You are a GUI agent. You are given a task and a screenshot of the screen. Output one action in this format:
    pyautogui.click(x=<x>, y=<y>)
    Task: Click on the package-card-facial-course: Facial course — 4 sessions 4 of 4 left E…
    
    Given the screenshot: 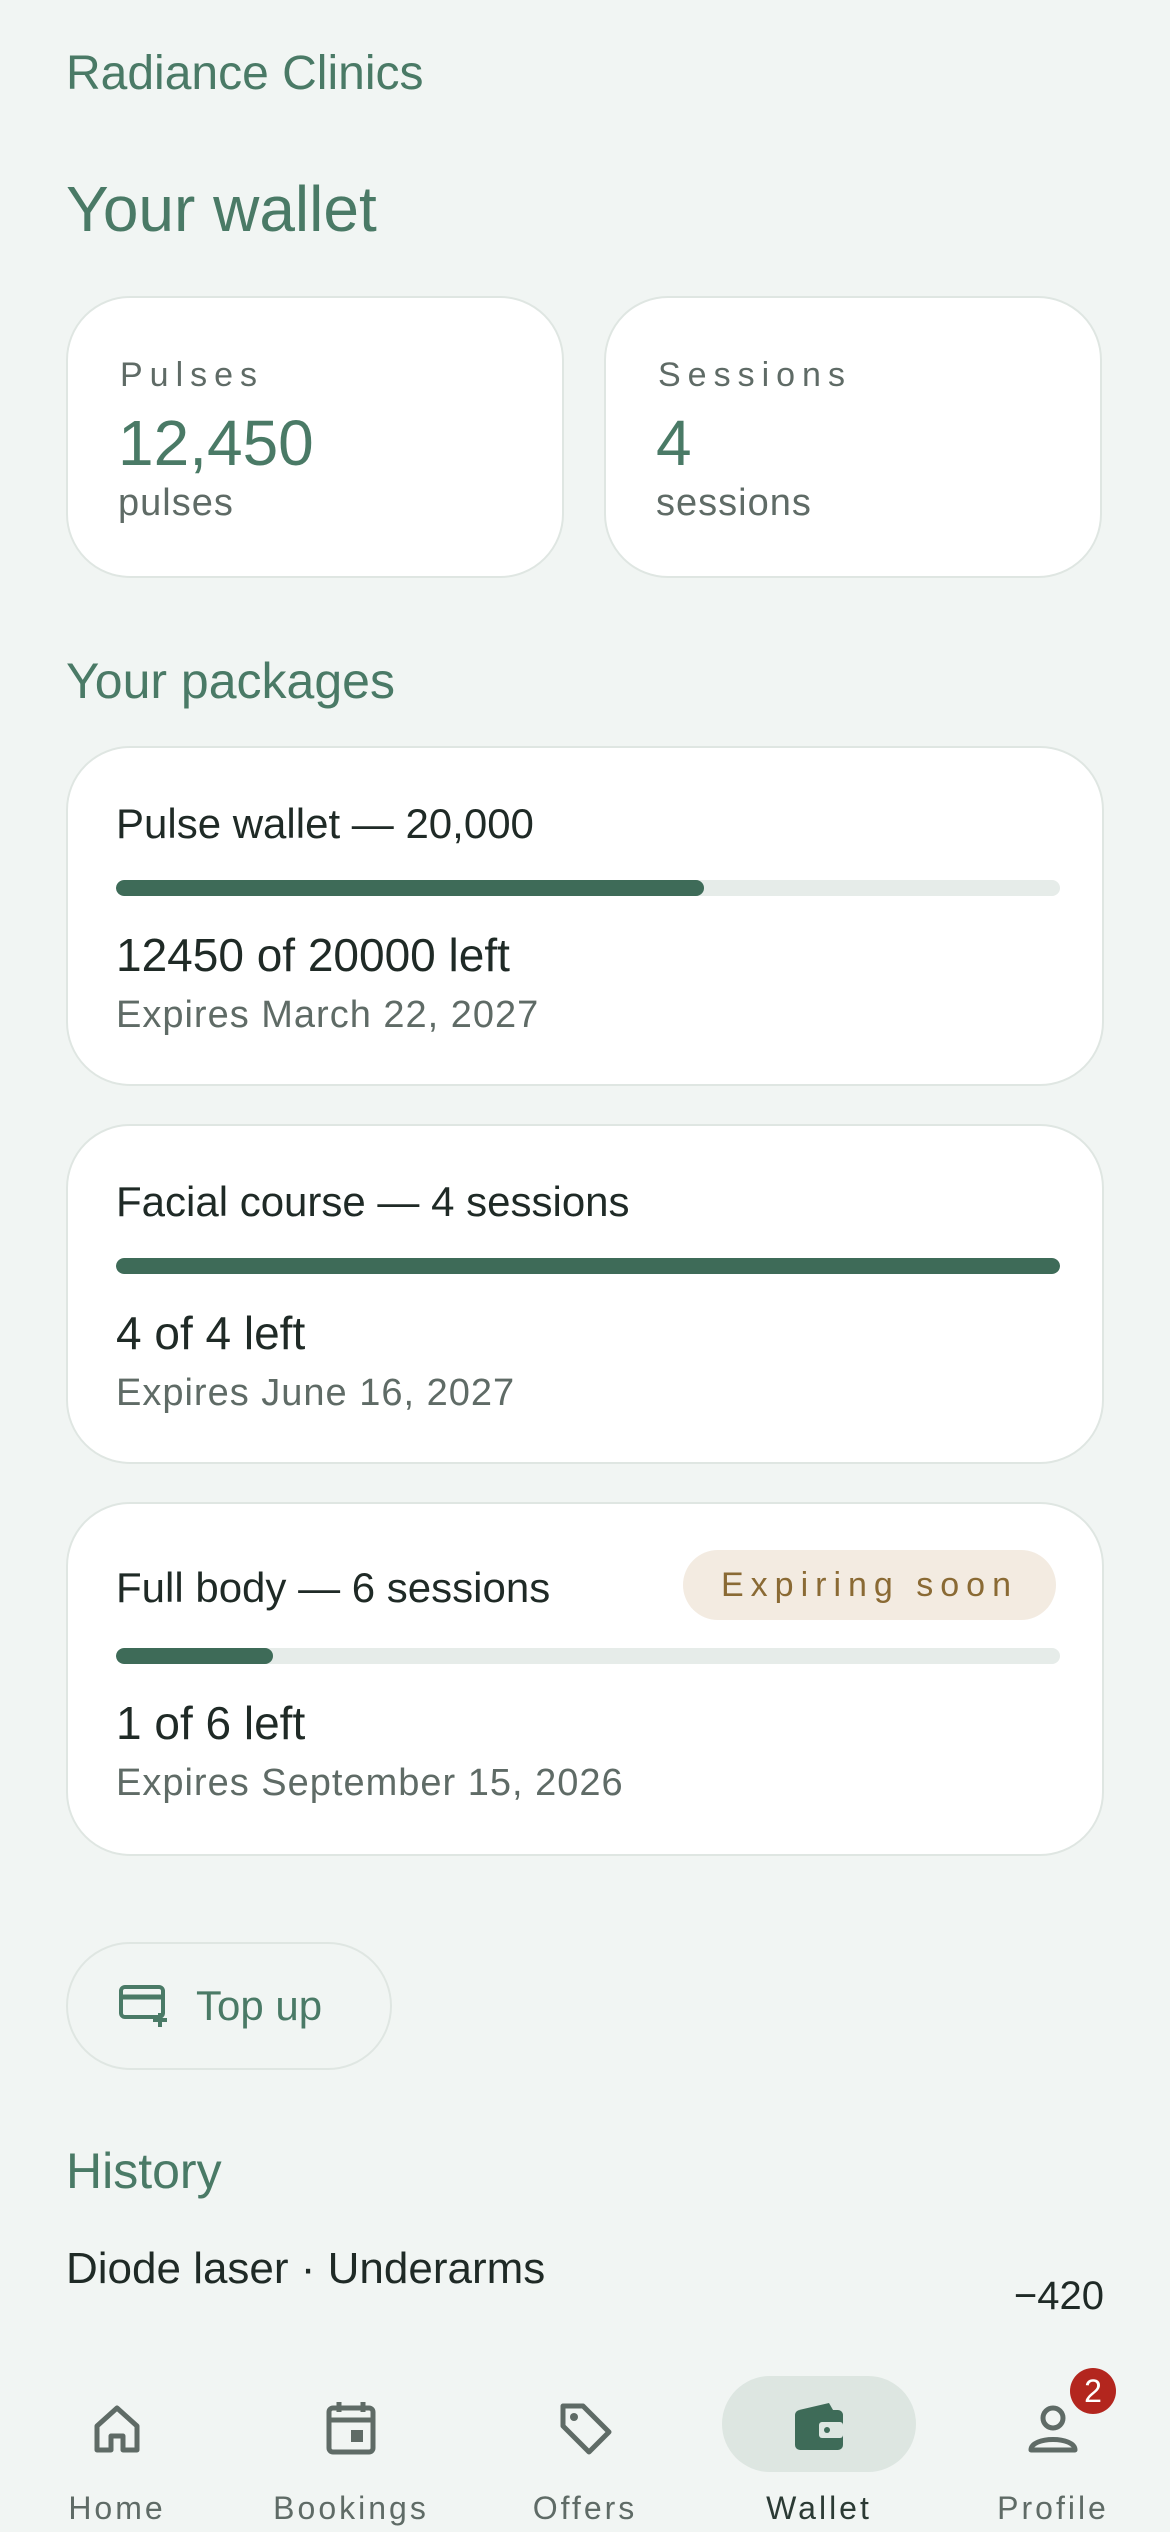 What is the action you would take?
    pyautogui.click(x=585, y=1294)
    